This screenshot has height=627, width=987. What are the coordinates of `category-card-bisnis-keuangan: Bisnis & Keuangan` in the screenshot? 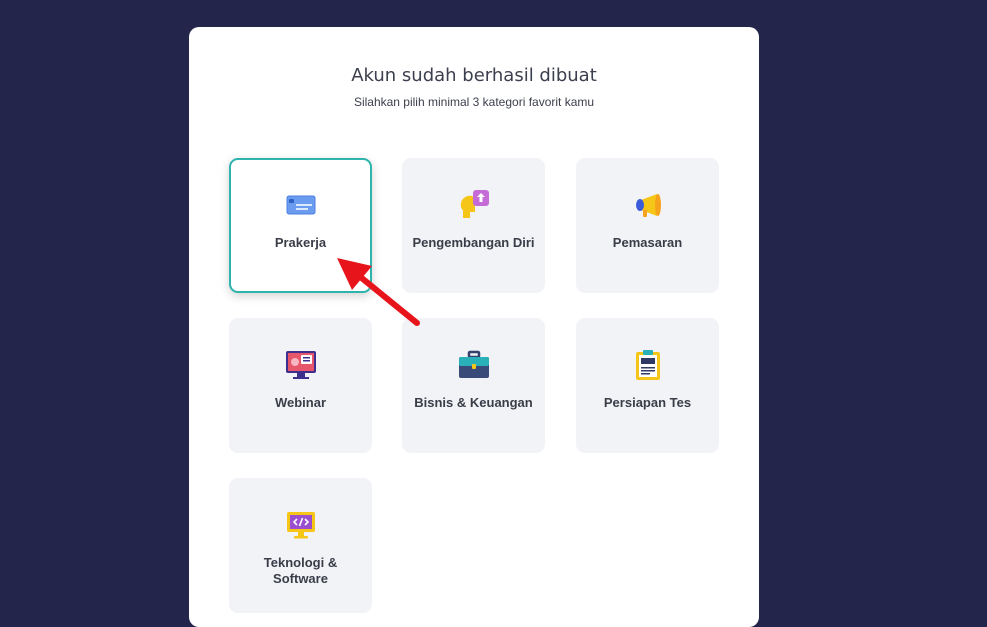 It's located at (473, 385).